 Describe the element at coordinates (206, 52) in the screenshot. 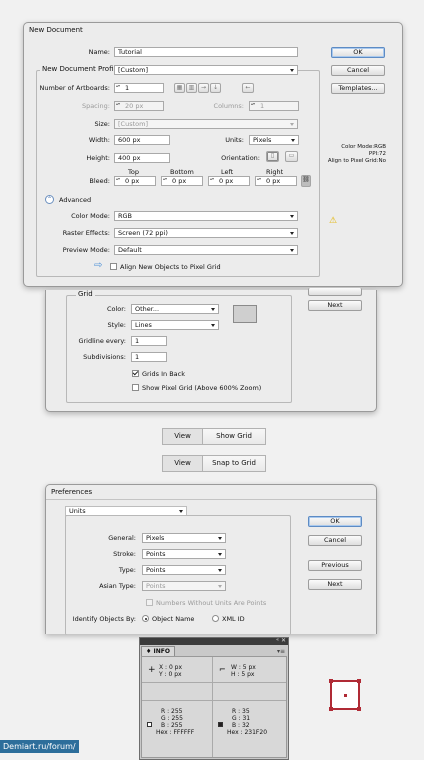

I see `name-input: Tutorial` at that location.